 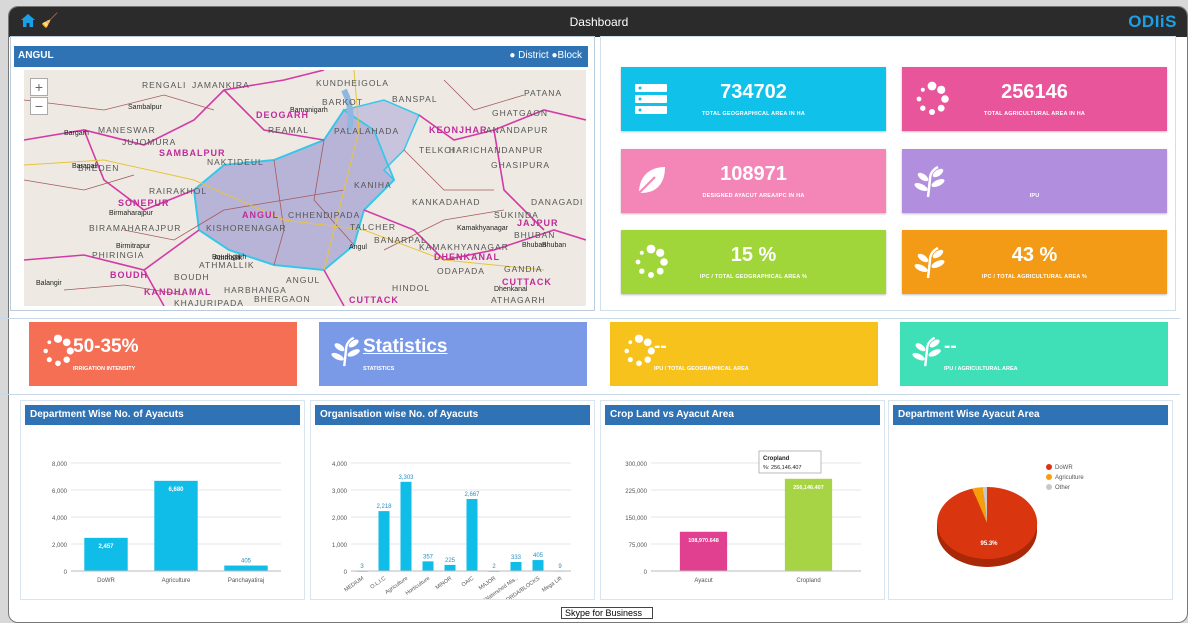 I want to click on y-tick-label: 2,000, so click(x=340, y=519).